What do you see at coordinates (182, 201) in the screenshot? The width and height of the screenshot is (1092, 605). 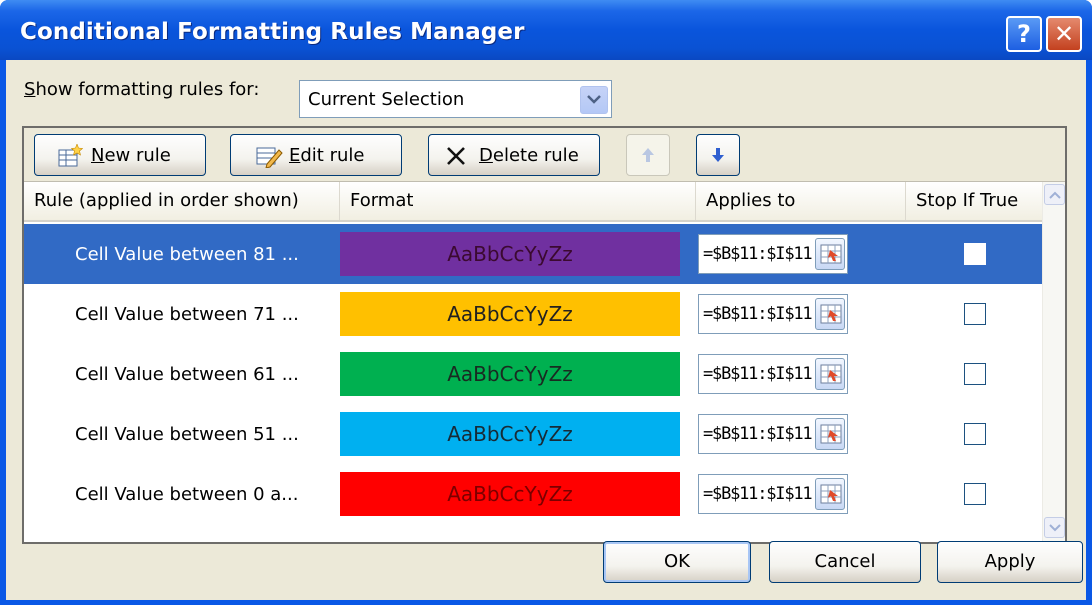 I see `column-rule: Rule (applied in order shown)` at bounding box center [182, 201].